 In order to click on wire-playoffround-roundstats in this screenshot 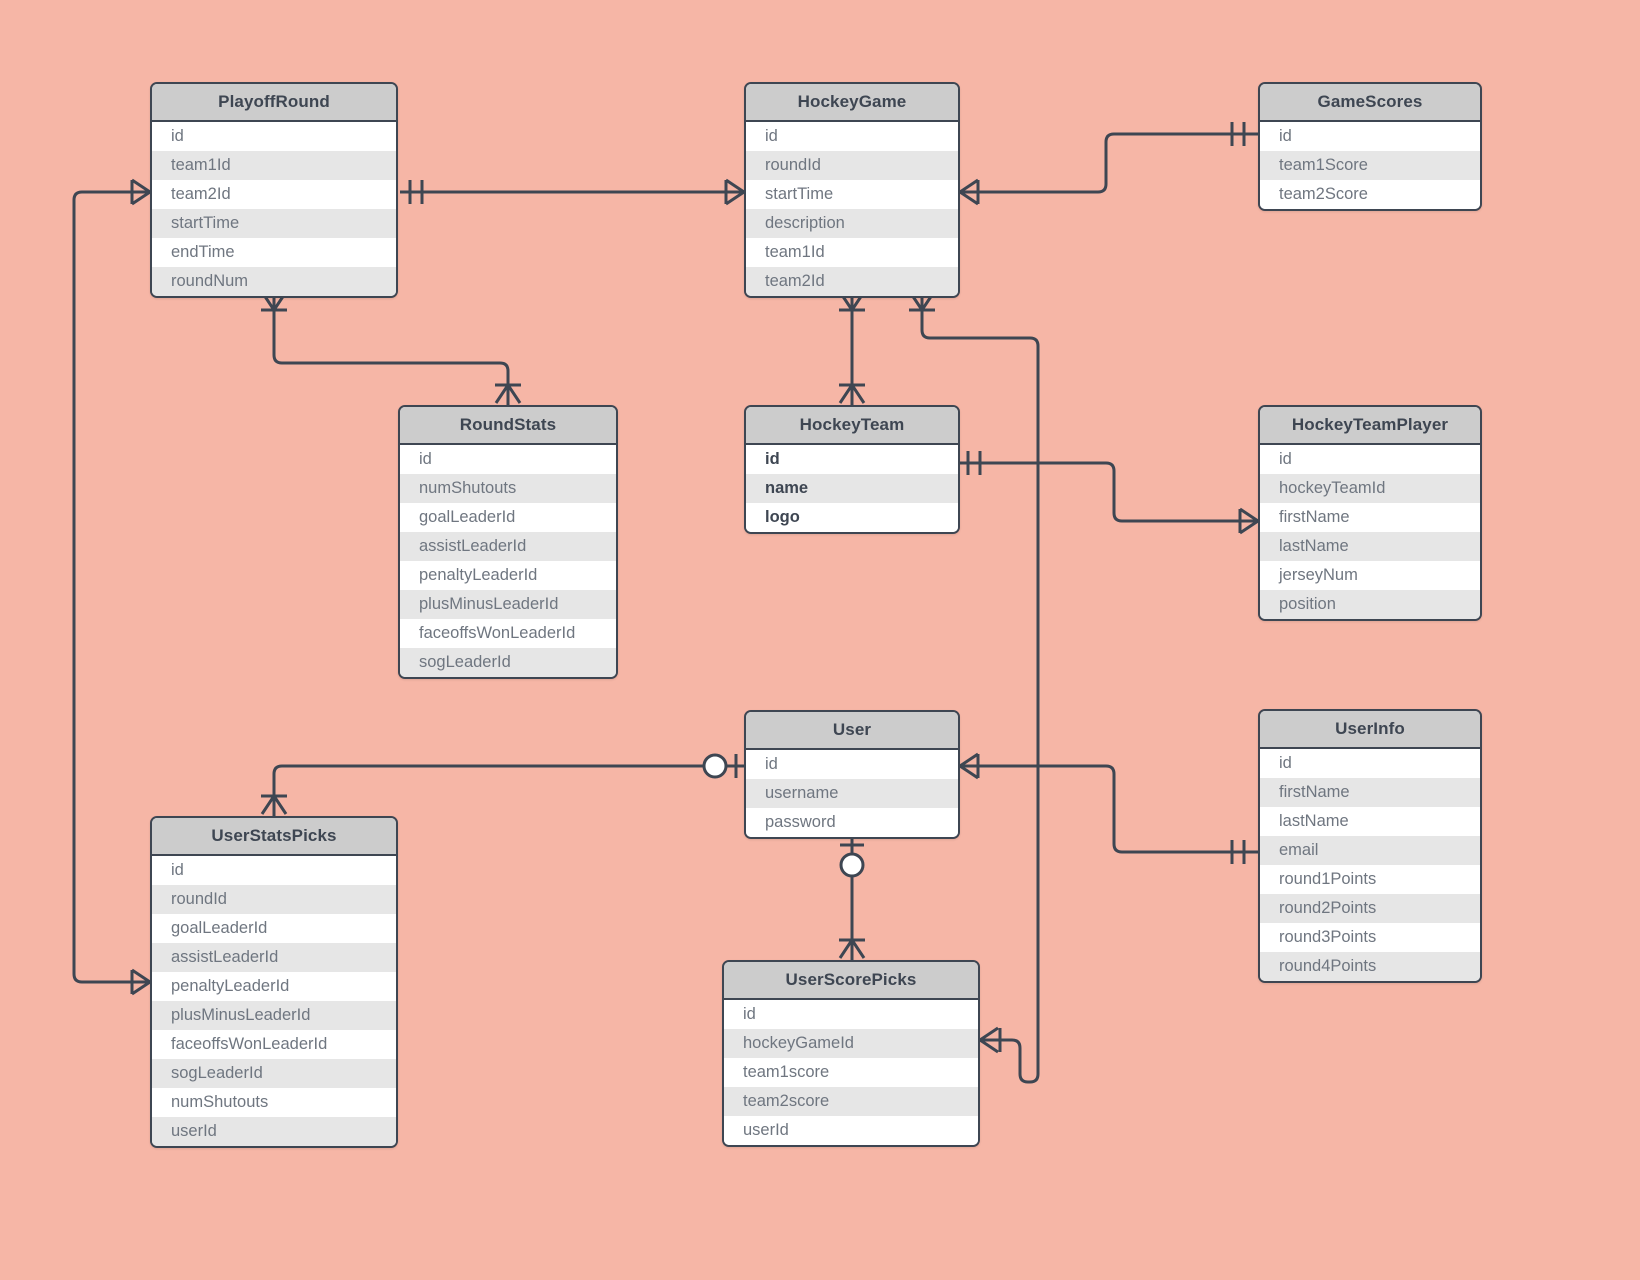, I will do `click(391, 347)`.